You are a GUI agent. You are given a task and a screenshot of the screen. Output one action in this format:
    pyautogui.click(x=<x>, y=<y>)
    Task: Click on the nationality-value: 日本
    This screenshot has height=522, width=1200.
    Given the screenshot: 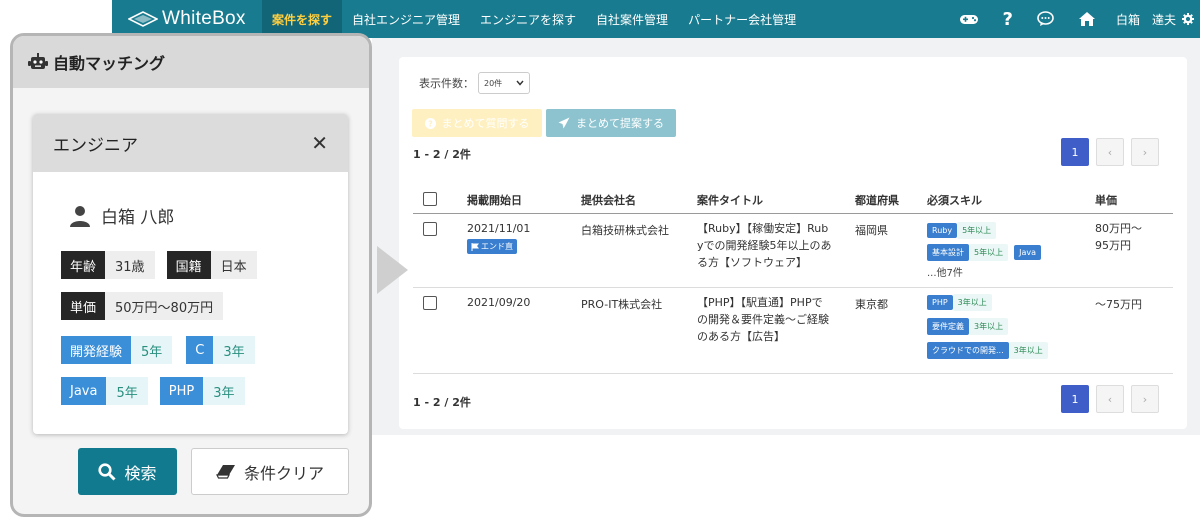 What is the action you would take?
    pyautogui.click(x=233, y=265)
    